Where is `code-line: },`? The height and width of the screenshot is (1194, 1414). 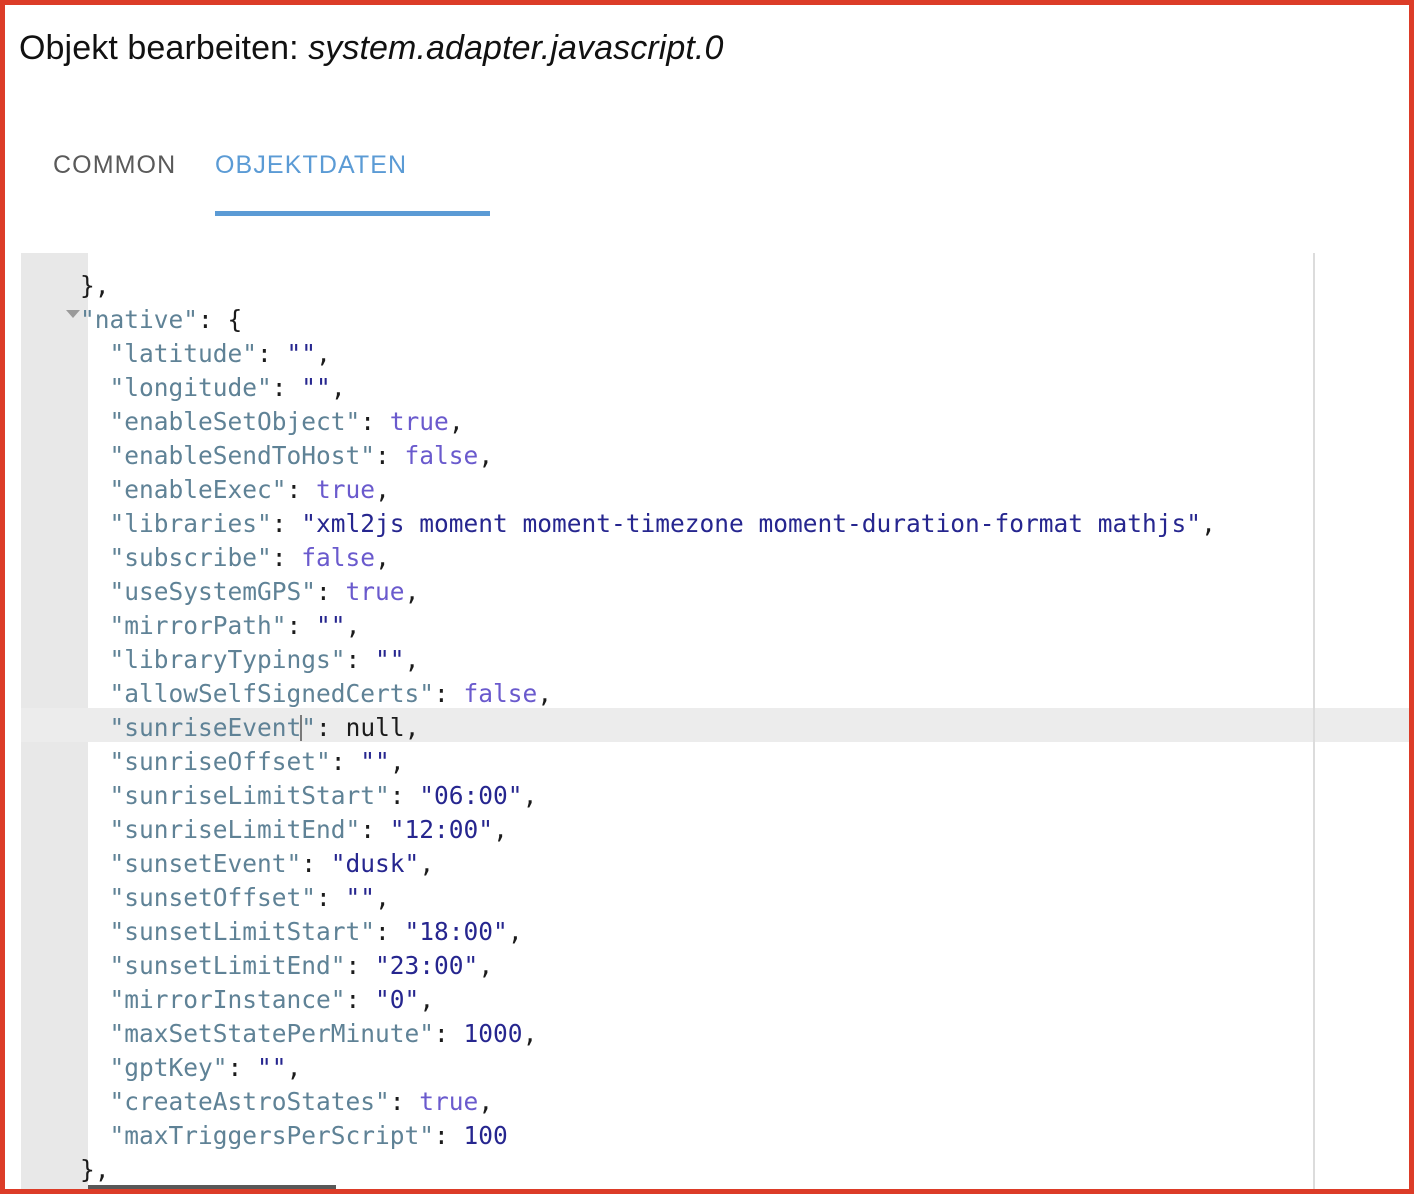
code-line: }, is located at coordinates (715, 286).